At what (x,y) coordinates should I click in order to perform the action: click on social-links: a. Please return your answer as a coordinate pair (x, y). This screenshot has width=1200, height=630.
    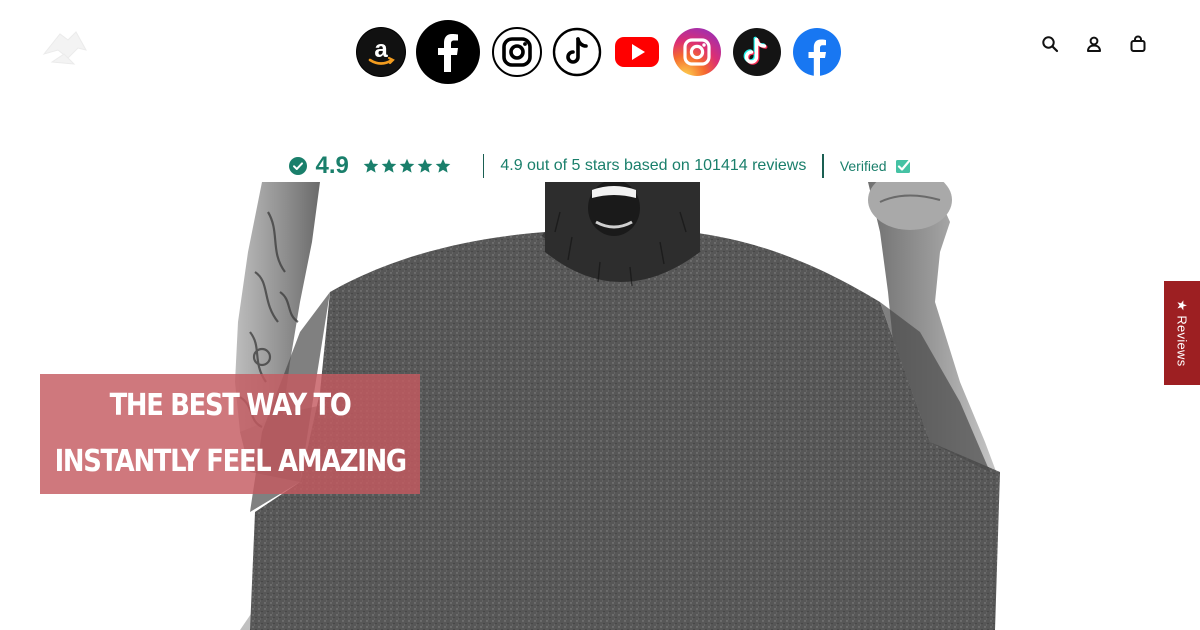
    Looking at the image, I should click on (599, 52).